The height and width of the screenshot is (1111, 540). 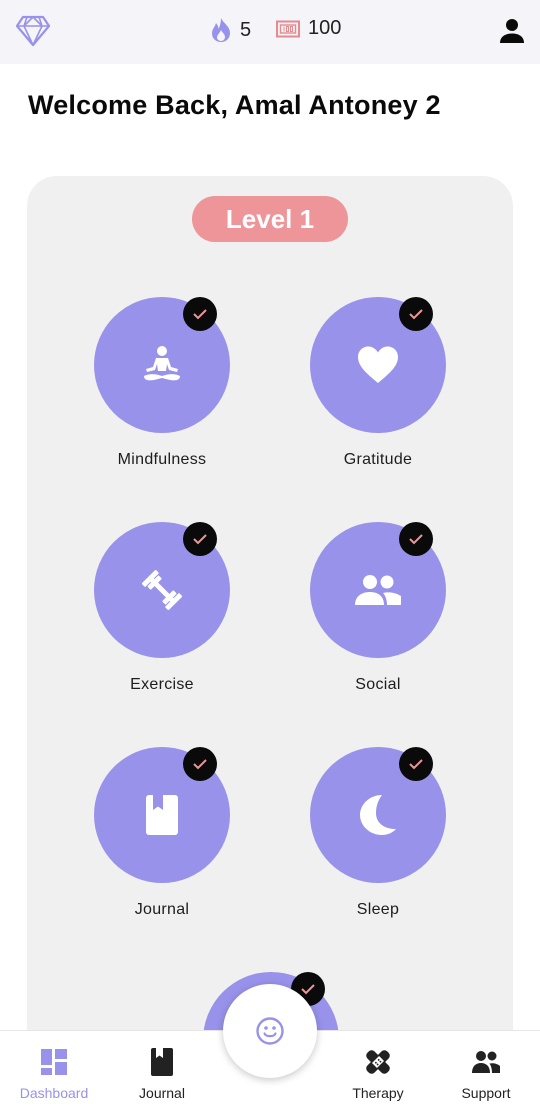 What do you see at coordinates (270, 219) in the screenshot?
I see `level-badge: Level 1` at bounding box center [270, 219].